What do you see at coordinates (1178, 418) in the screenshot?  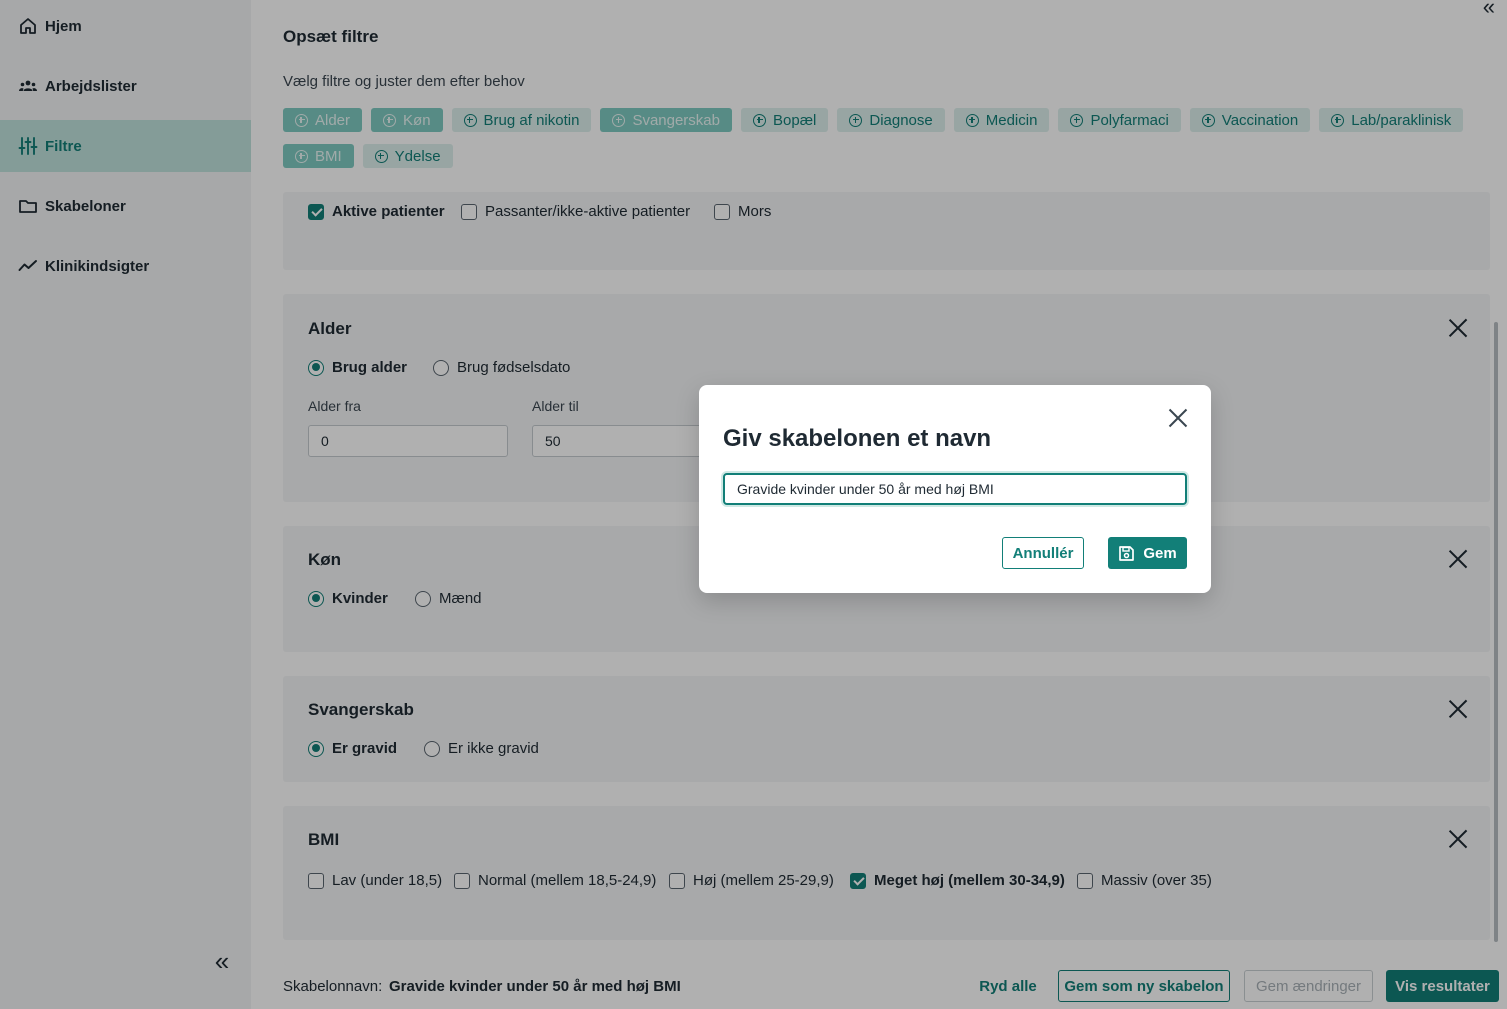 I see `close-icon` at bounding box center [1178, 418].